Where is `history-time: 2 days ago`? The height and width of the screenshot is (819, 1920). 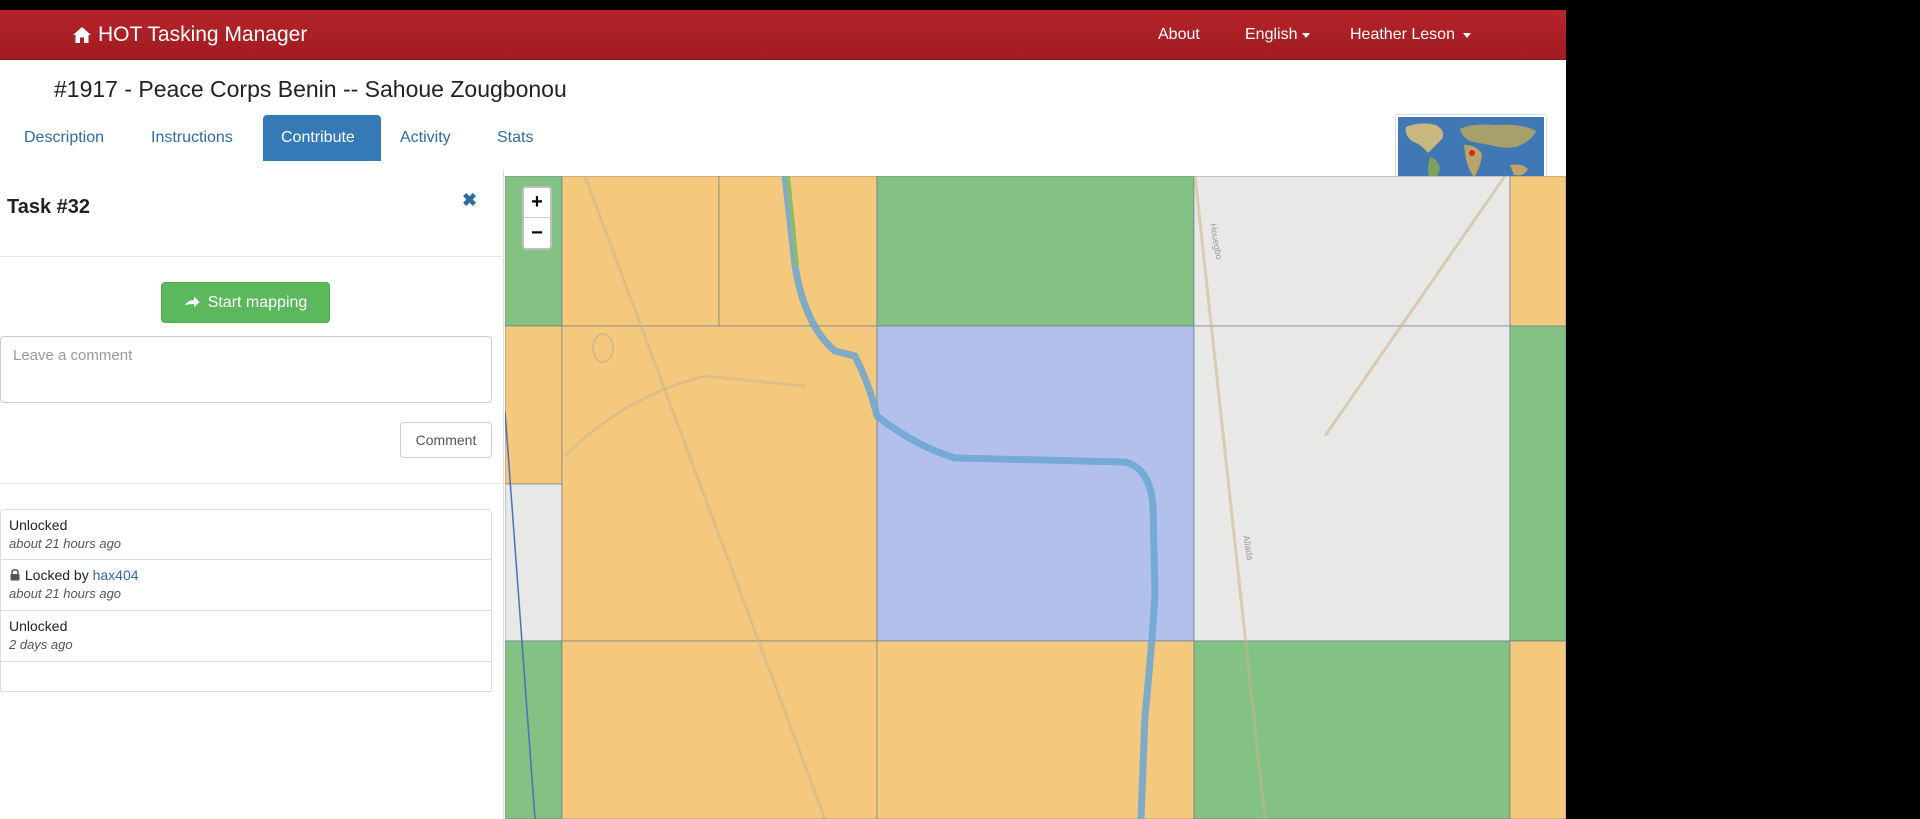
history-time: 2 days ago is located at coordinates (41, 644).